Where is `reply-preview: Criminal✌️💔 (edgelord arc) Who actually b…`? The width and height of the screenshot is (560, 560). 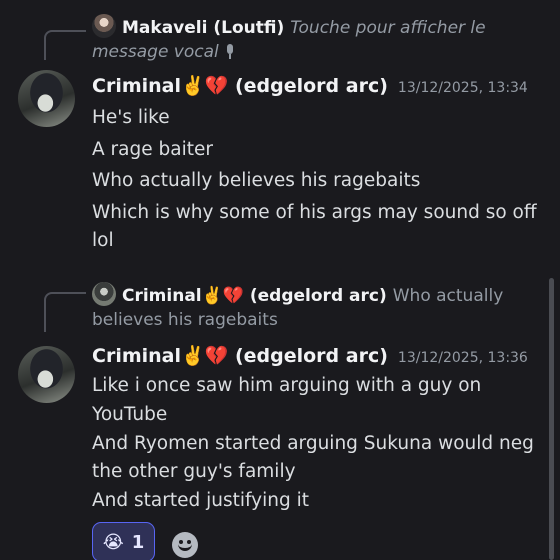
reply-preview: Criminal✌️💔 (edgelord arc) Who actually b… is located at coordinates (312, 307).